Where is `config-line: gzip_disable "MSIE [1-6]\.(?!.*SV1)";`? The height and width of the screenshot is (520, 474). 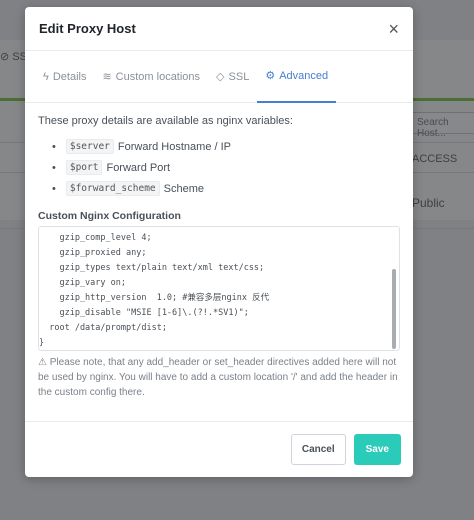 config-line: gzip_disable "MSIE [1-6]\.(?!.*SV1)"; is located at coordinates (144, 313).